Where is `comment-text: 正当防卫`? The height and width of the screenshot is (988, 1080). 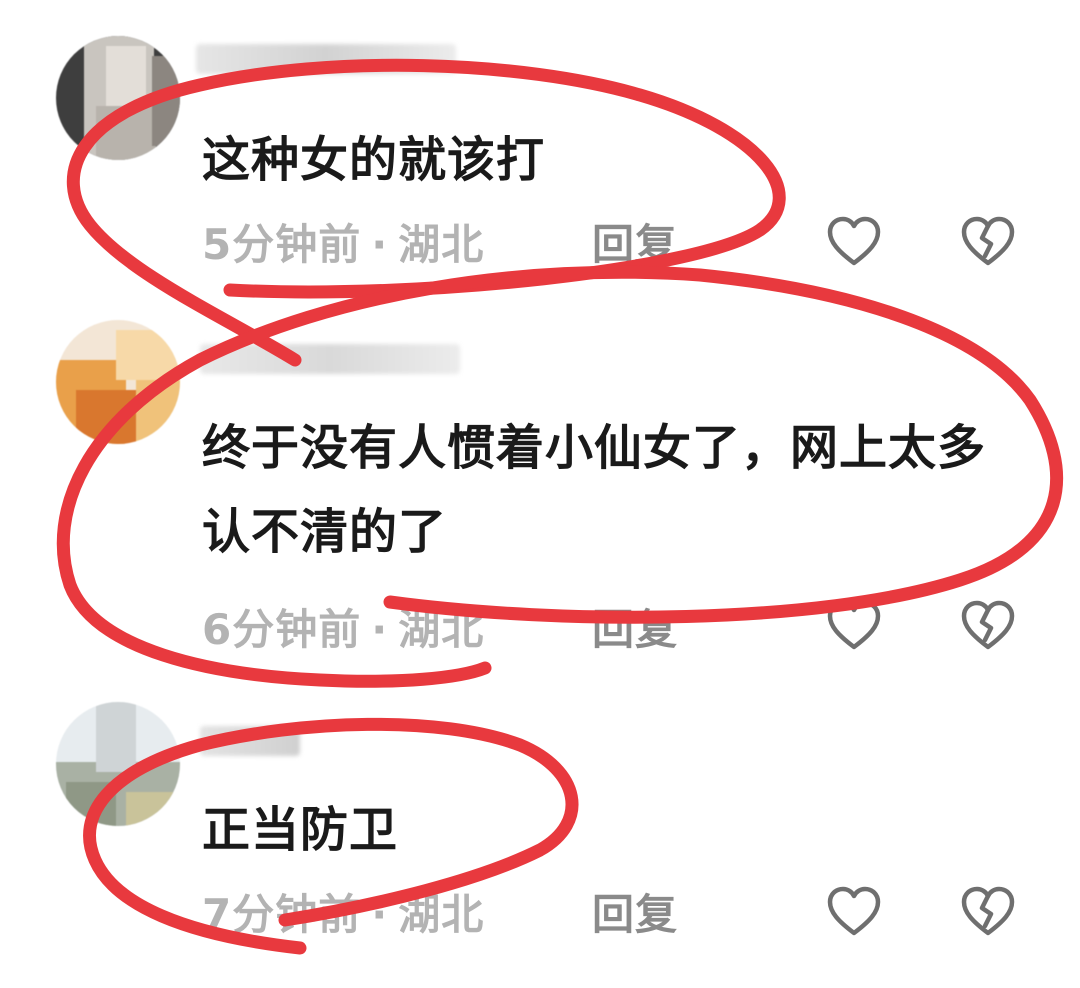 comment-text: 正当防卫 is located at coordinates (300, 830).